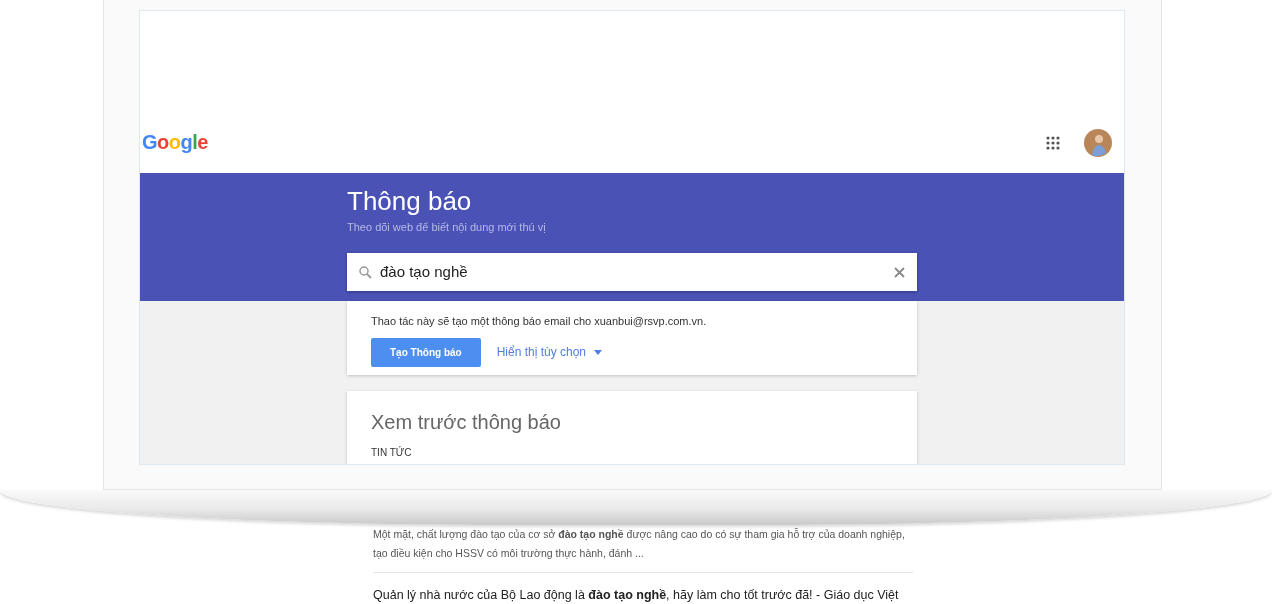 This screenshot has width=1272, height=604. What do you see at coordinates (539, 321) in the screenshot?
I see `alert-email-note: Thao tác này sẽ tạo một thông báo email cho xuanbui@rsvp.com.vn.` at bounding box center [539, 321].